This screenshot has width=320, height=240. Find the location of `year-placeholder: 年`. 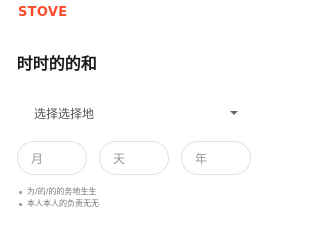

year-placeholder: 年 is located at coordinates (201, 158).